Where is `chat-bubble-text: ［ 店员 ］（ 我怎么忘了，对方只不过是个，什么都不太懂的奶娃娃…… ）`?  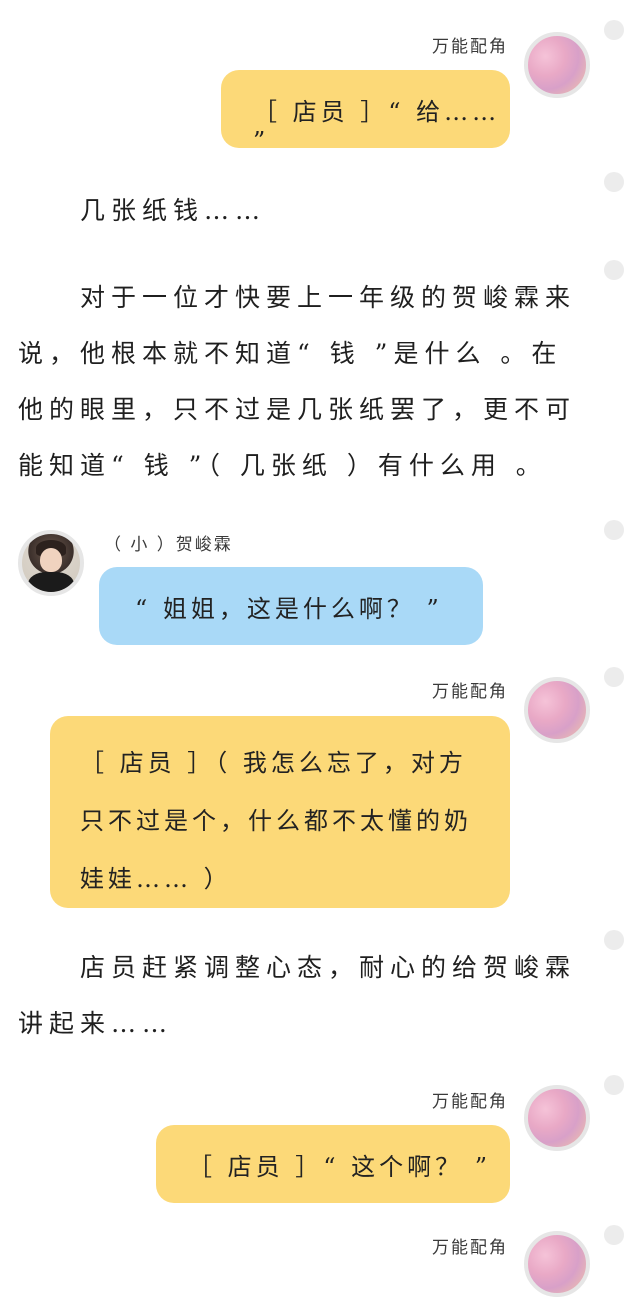 chat-bubble-text: ［ 店员 ］（ 我怎么忘了，对方只不过是个，什么都不太懂的奶娃娃…… ） is located at coordinates (276, 821).